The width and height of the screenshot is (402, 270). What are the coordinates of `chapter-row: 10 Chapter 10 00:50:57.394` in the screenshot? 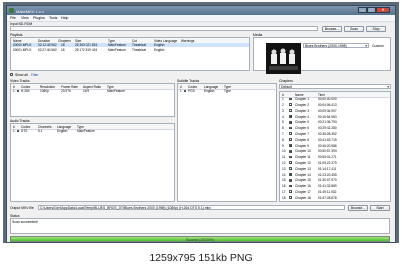 It's located at (335, 151).